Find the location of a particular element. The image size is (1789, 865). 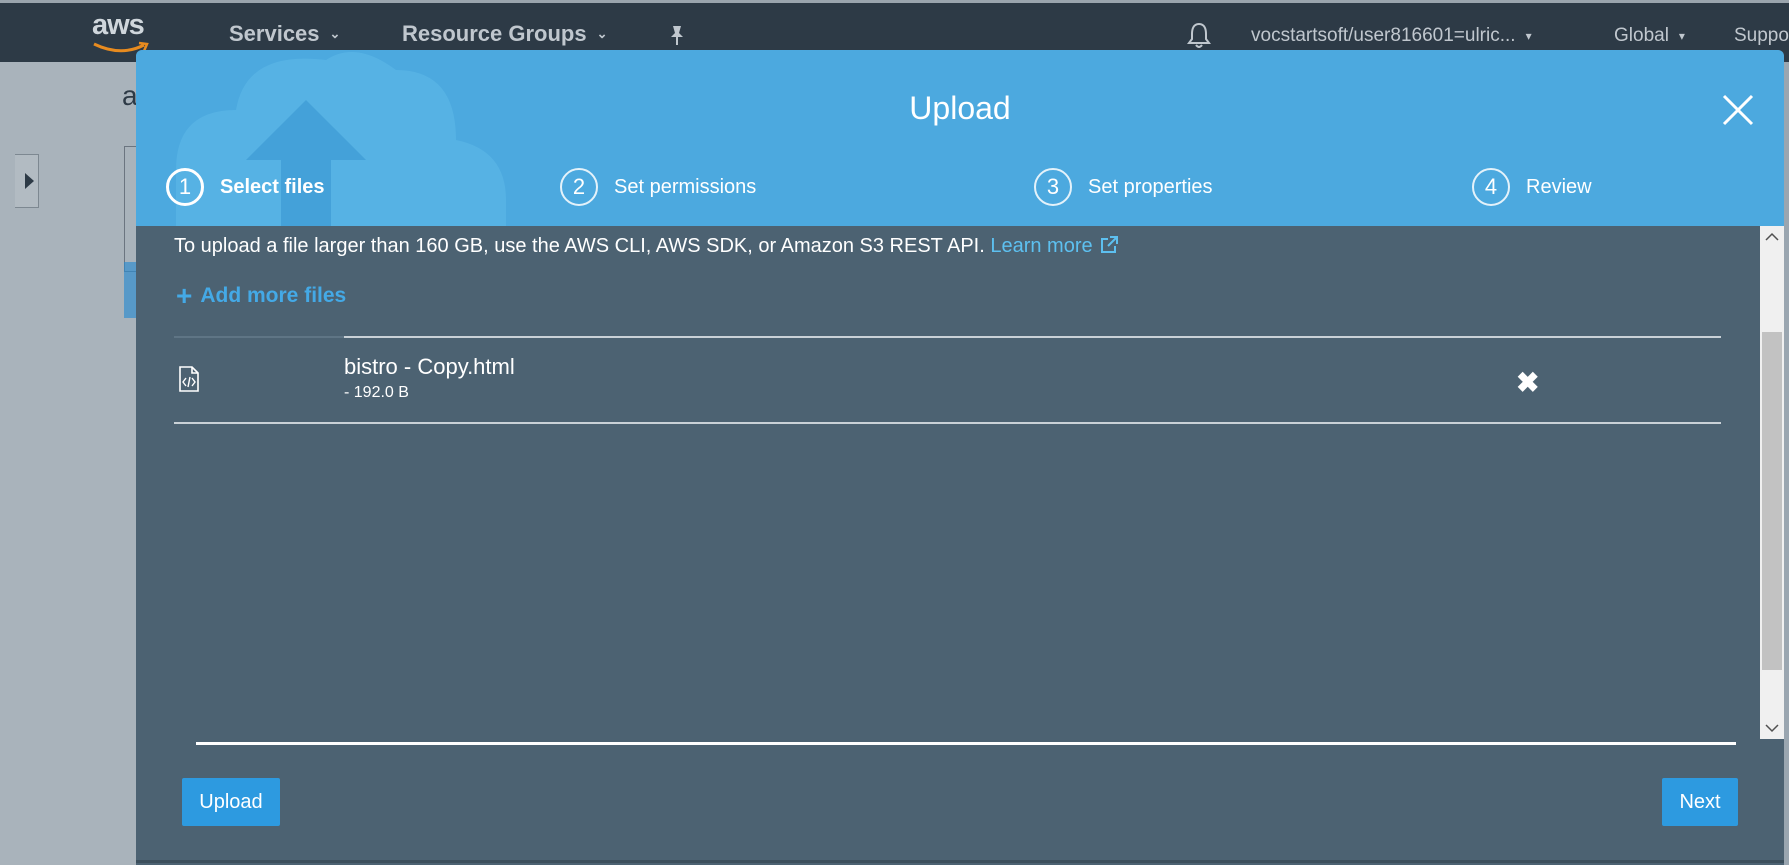

chevron-up-icon is located at coordinates (1772, 236).